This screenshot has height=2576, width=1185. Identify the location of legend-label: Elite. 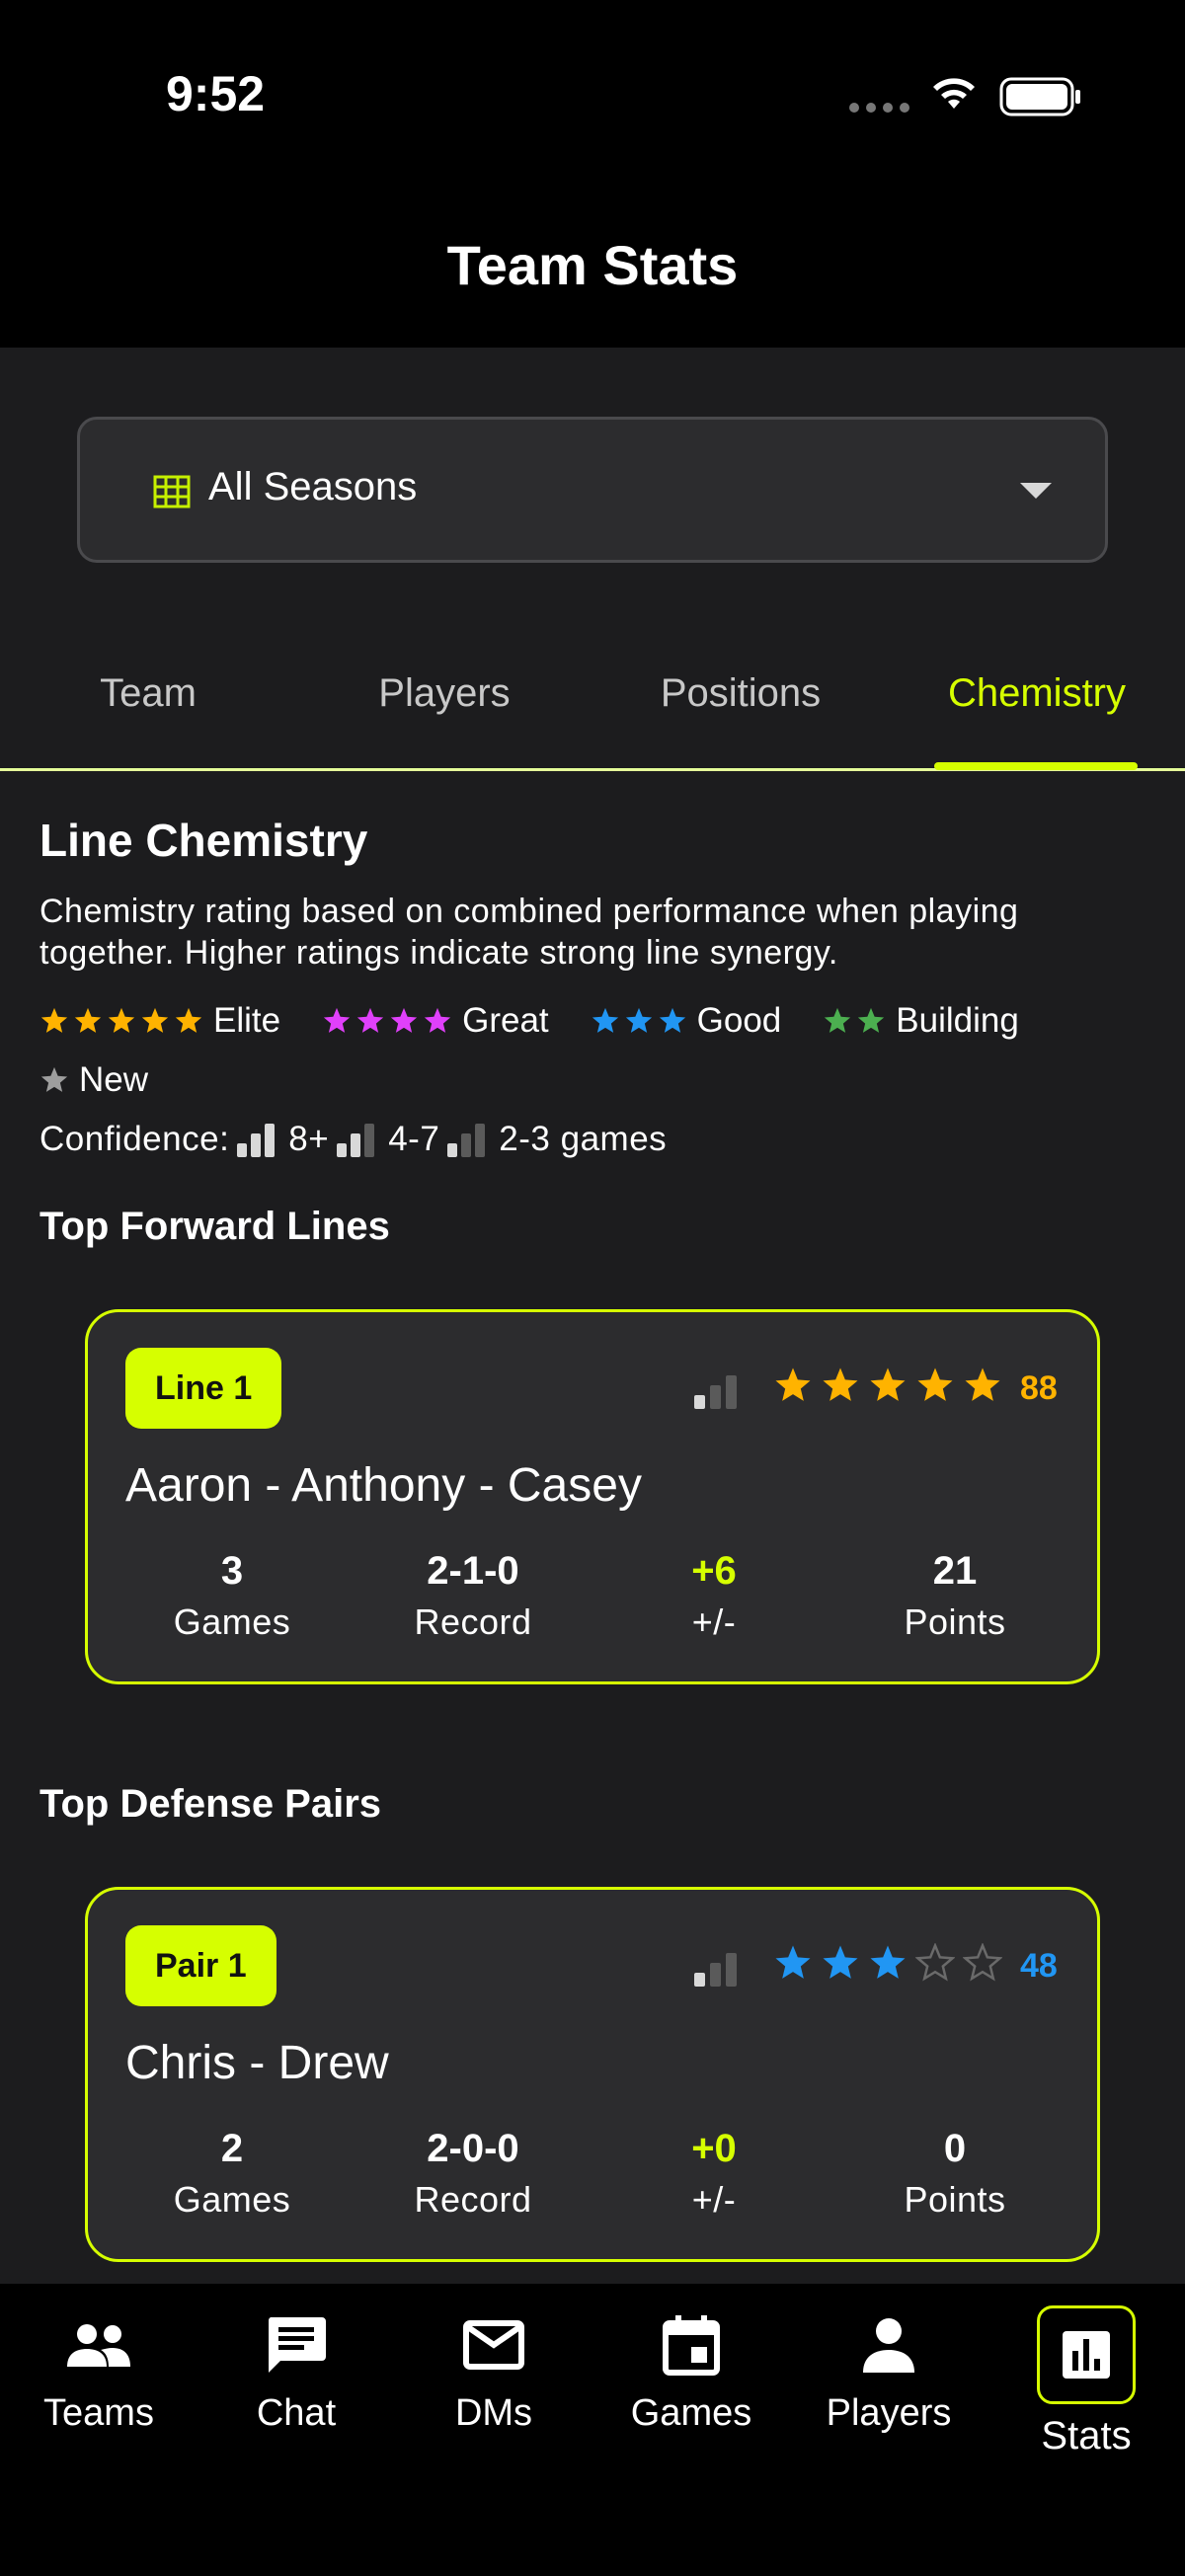
(247, 1020).